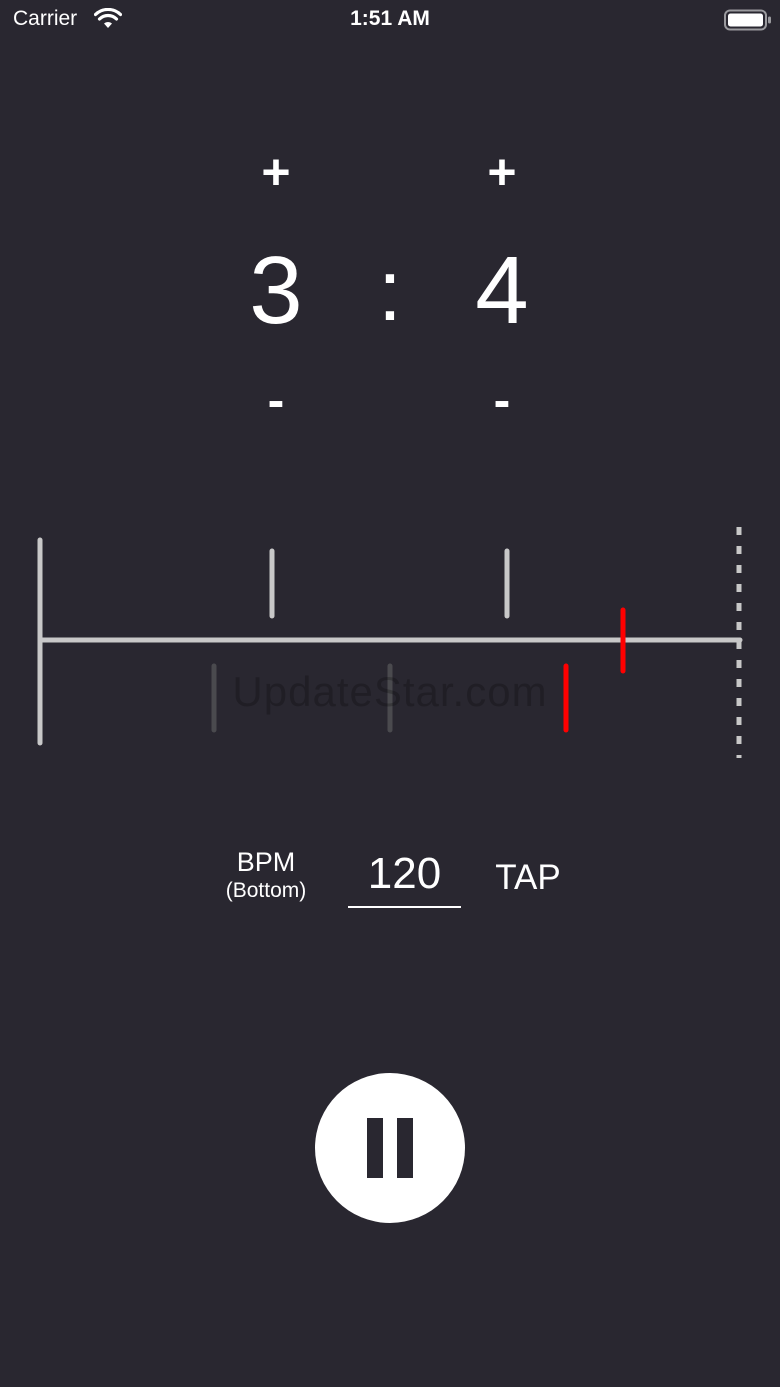 This screenshot has height=1387, width=780. What do you see at coordinates (502, 290) in the screenshot?
I see `bottom-ratio-value: 4` at bounding box center [502, 290].